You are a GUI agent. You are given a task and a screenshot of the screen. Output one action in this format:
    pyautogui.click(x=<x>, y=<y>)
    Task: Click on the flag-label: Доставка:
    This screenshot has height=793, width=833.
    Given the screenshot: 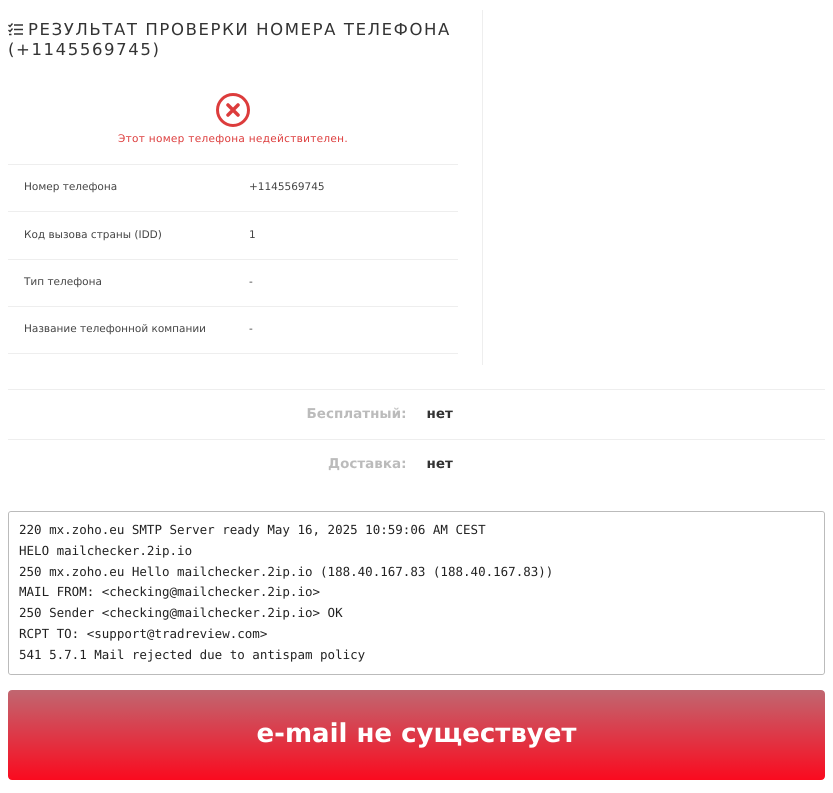 What is the action you would take?
    pyautogui.click(x=367, y=464)
    